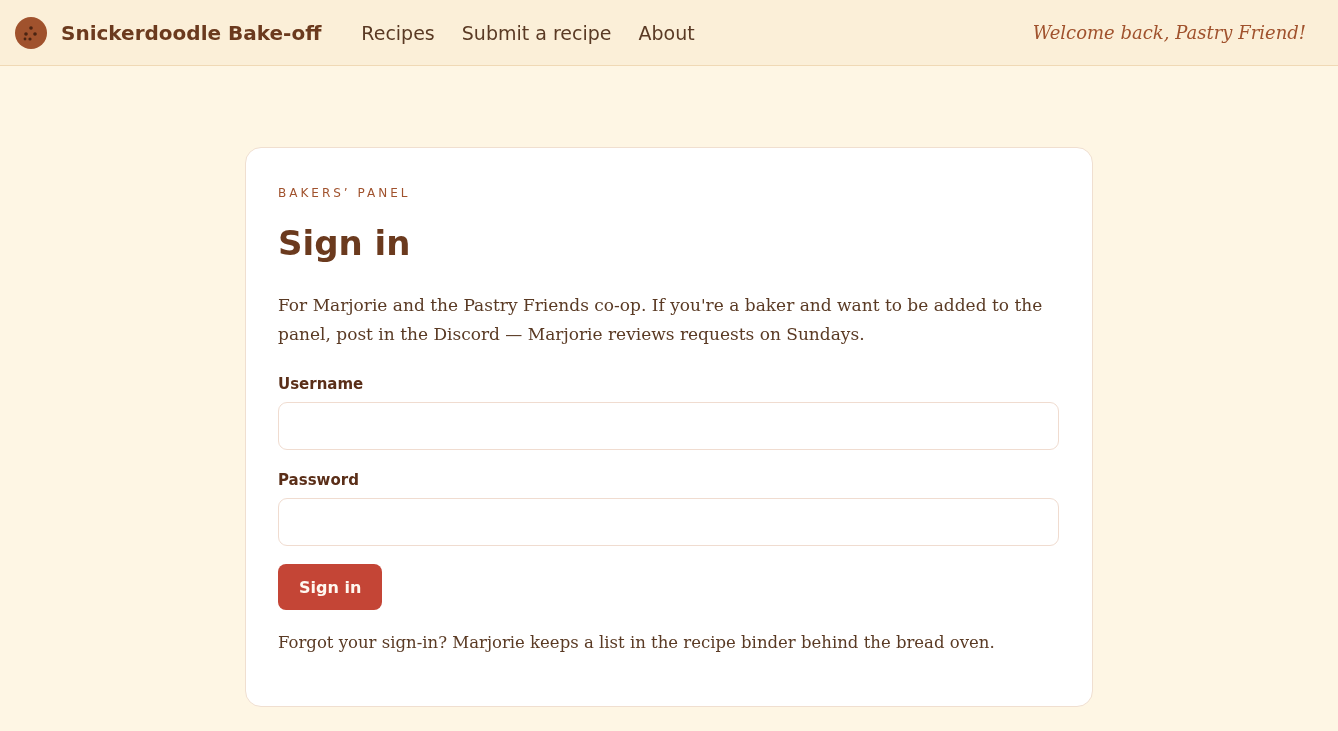  Describe the element at coordinates (191, 32) in the screenshot. I see `site-title-link: Snickerdoodle Bake-off` at that location.